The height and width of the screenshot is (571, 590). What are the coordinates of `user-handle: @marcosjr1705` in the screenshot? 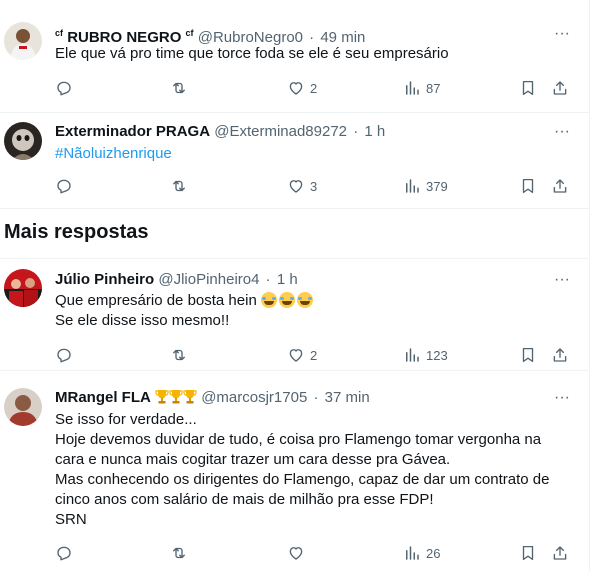 It's located at (254, 397).